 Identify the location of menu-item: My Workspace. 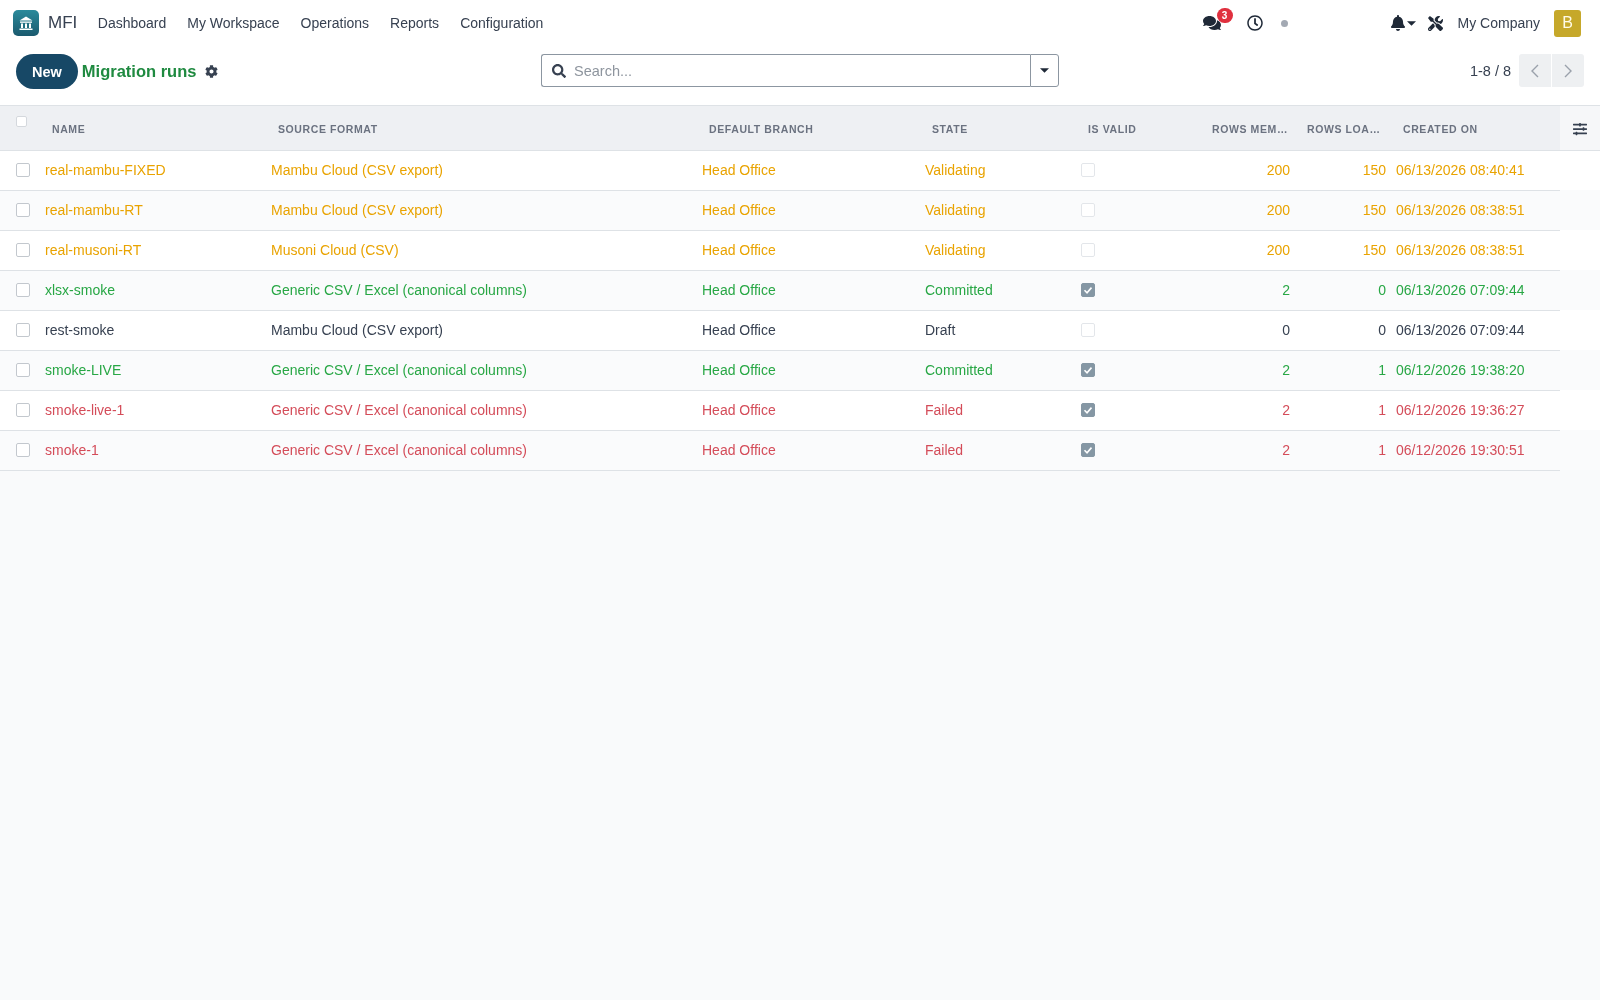
(233, 23).